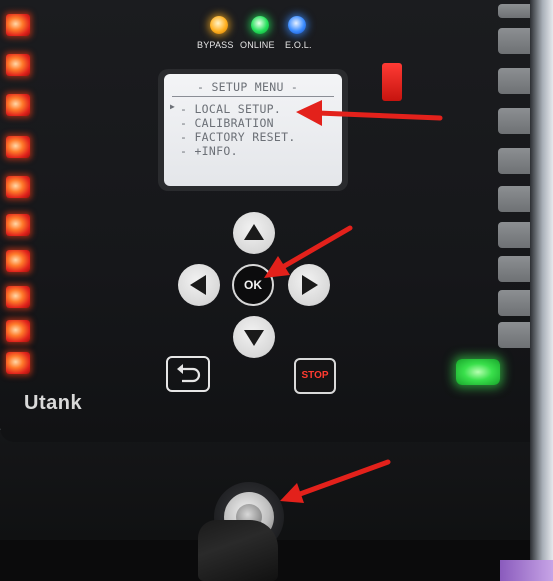 Image resolution: width=553 pixels, height=581 pixels. What do you see at coordinates (369, 113) in the screenshot?
I see `arrow-to-lcd-icon` at bounding box center [369, 113].